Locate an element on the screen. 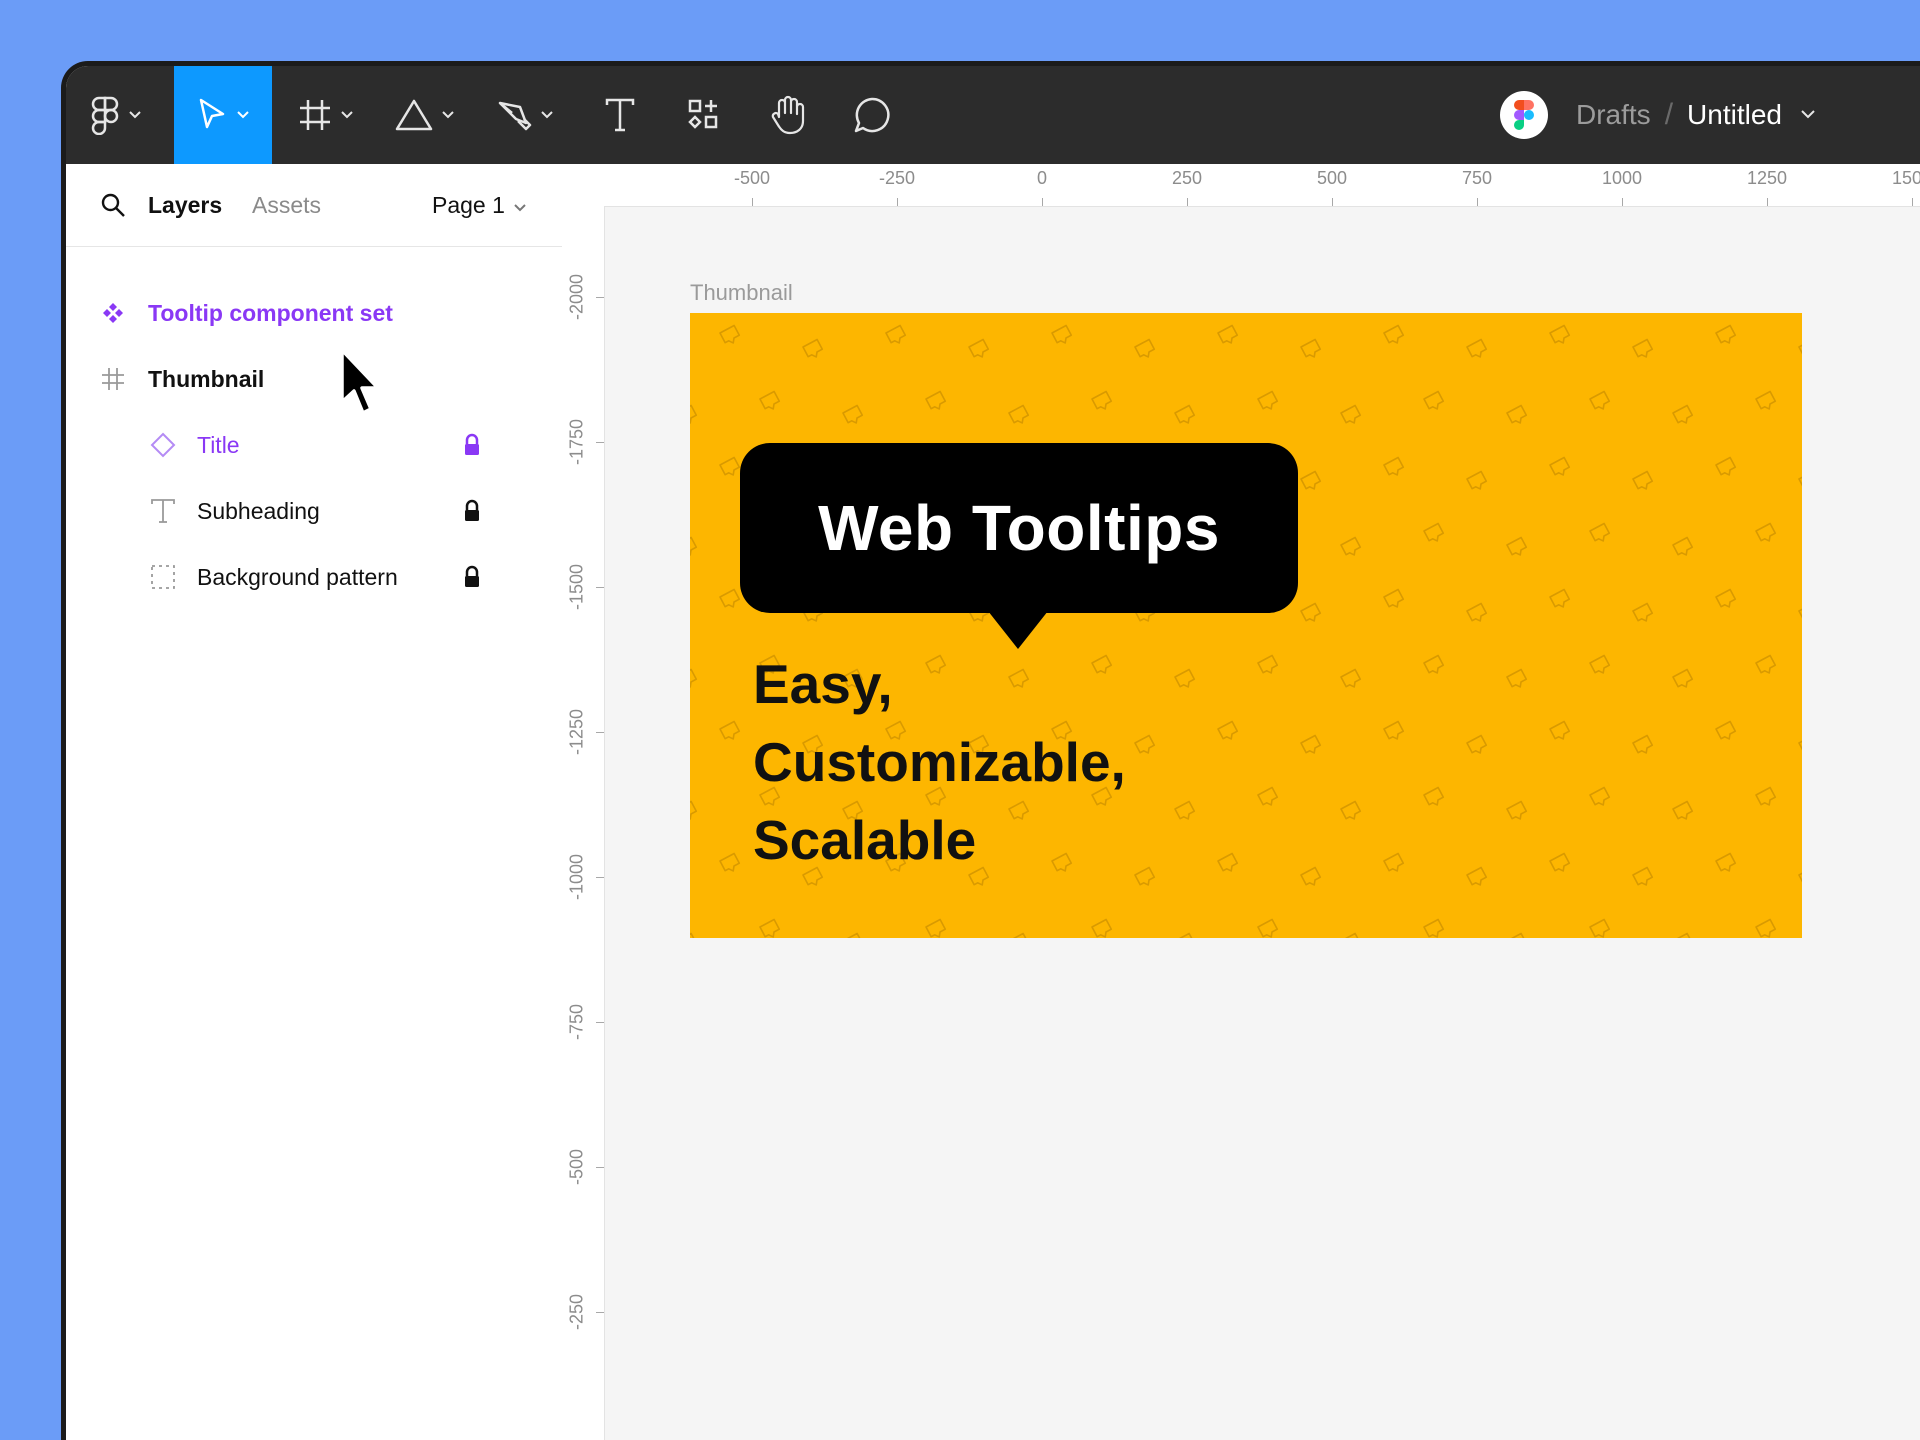 This screenshot has height=1440, width=1920. text-tool-button is located at coordinates (620, 115).